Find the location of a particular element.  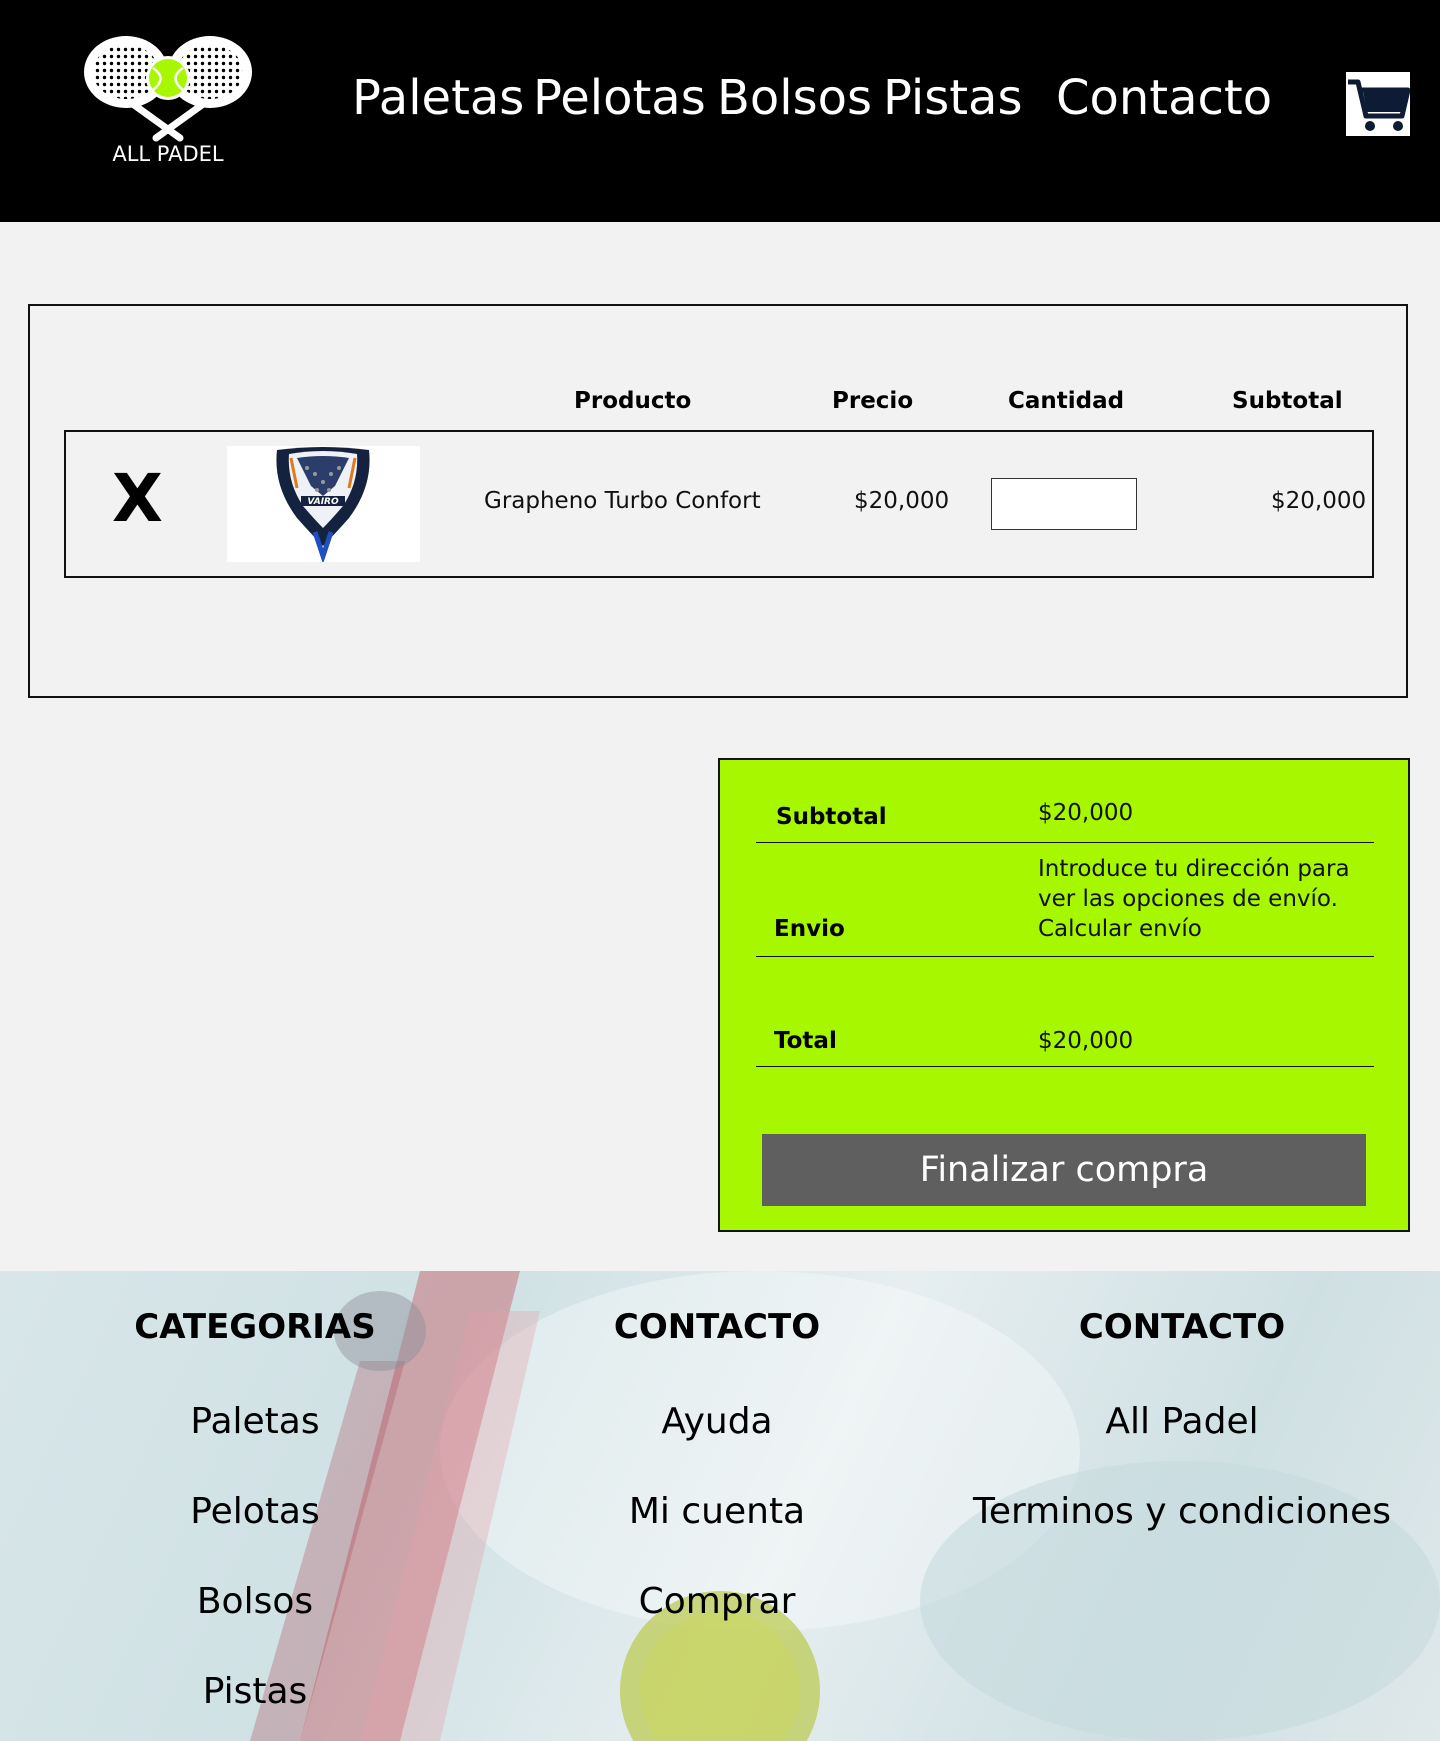

footer-link-bolsos: Bolsos is located at coordinates (255, 1602).